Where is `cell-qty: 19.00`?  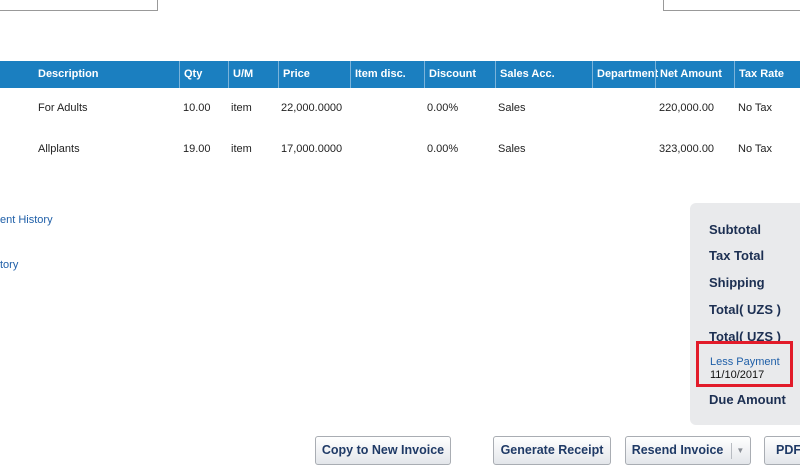 cell-qty: 19.00 is located at coordinates (197, 149).